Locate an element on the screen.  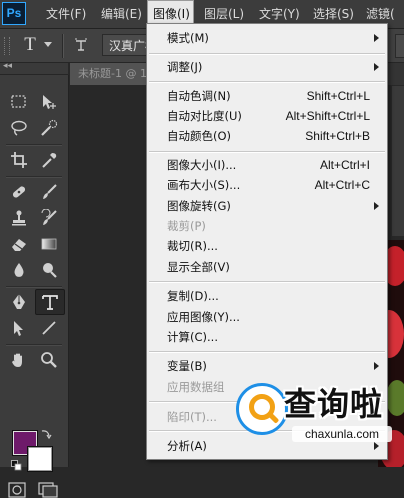
site-watermark: 查询啦 chaxunla.com is located at coordinates (319, 413).